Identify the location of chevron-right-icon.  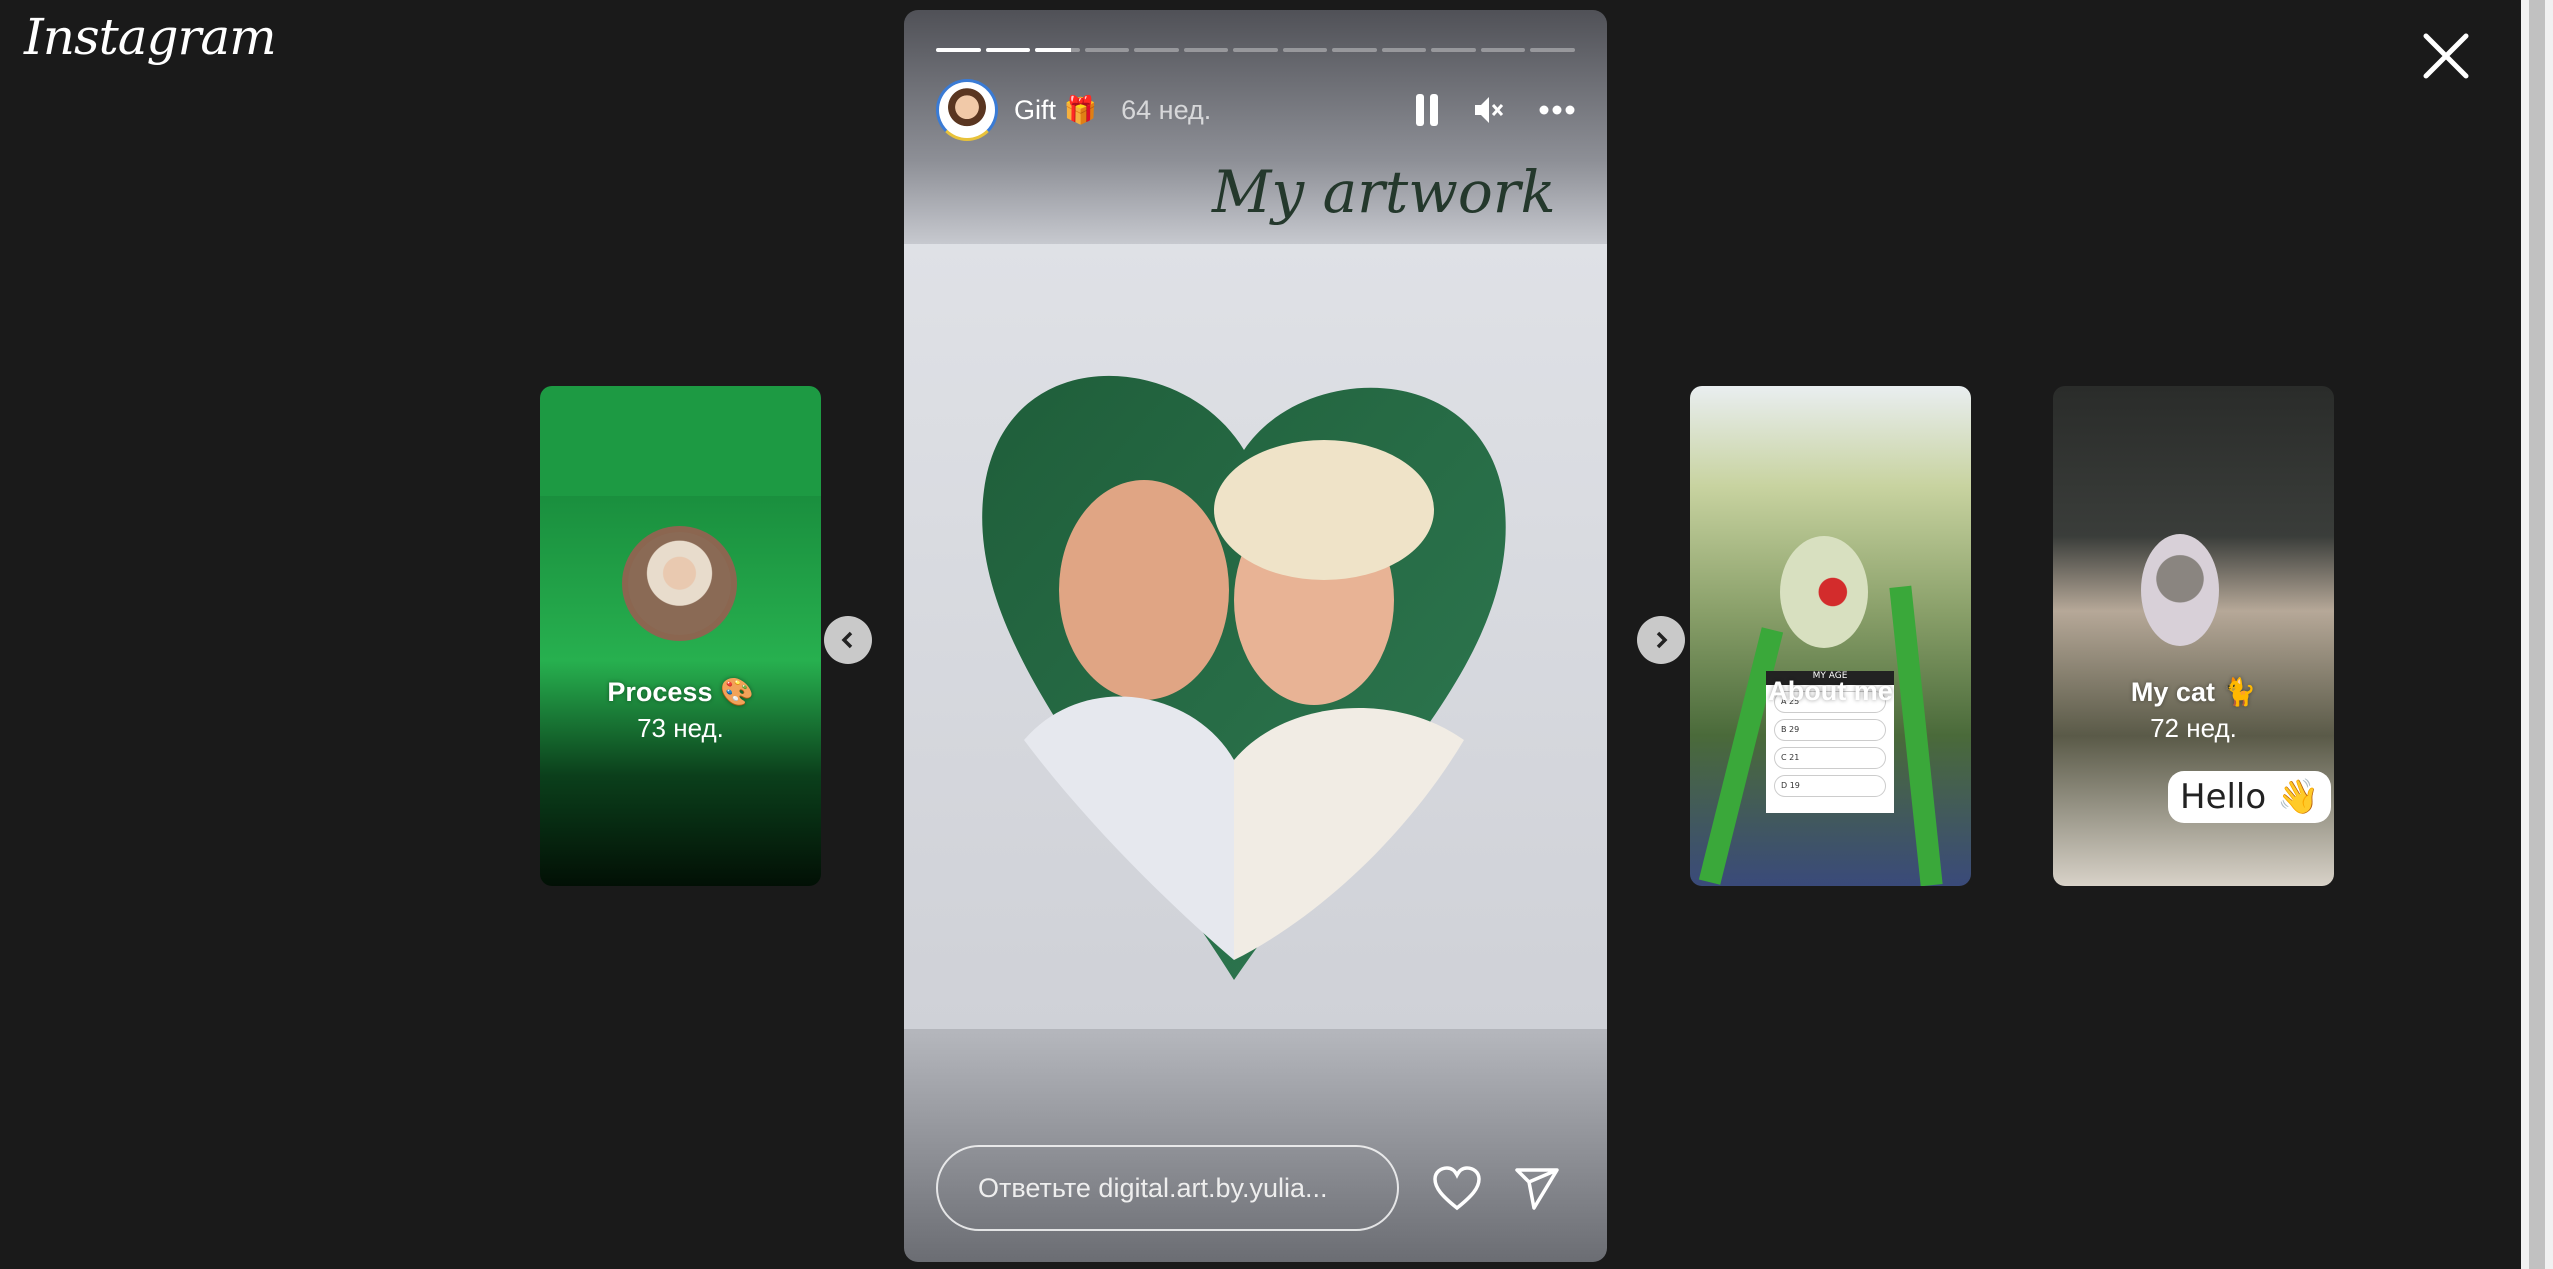
(1662, 640).